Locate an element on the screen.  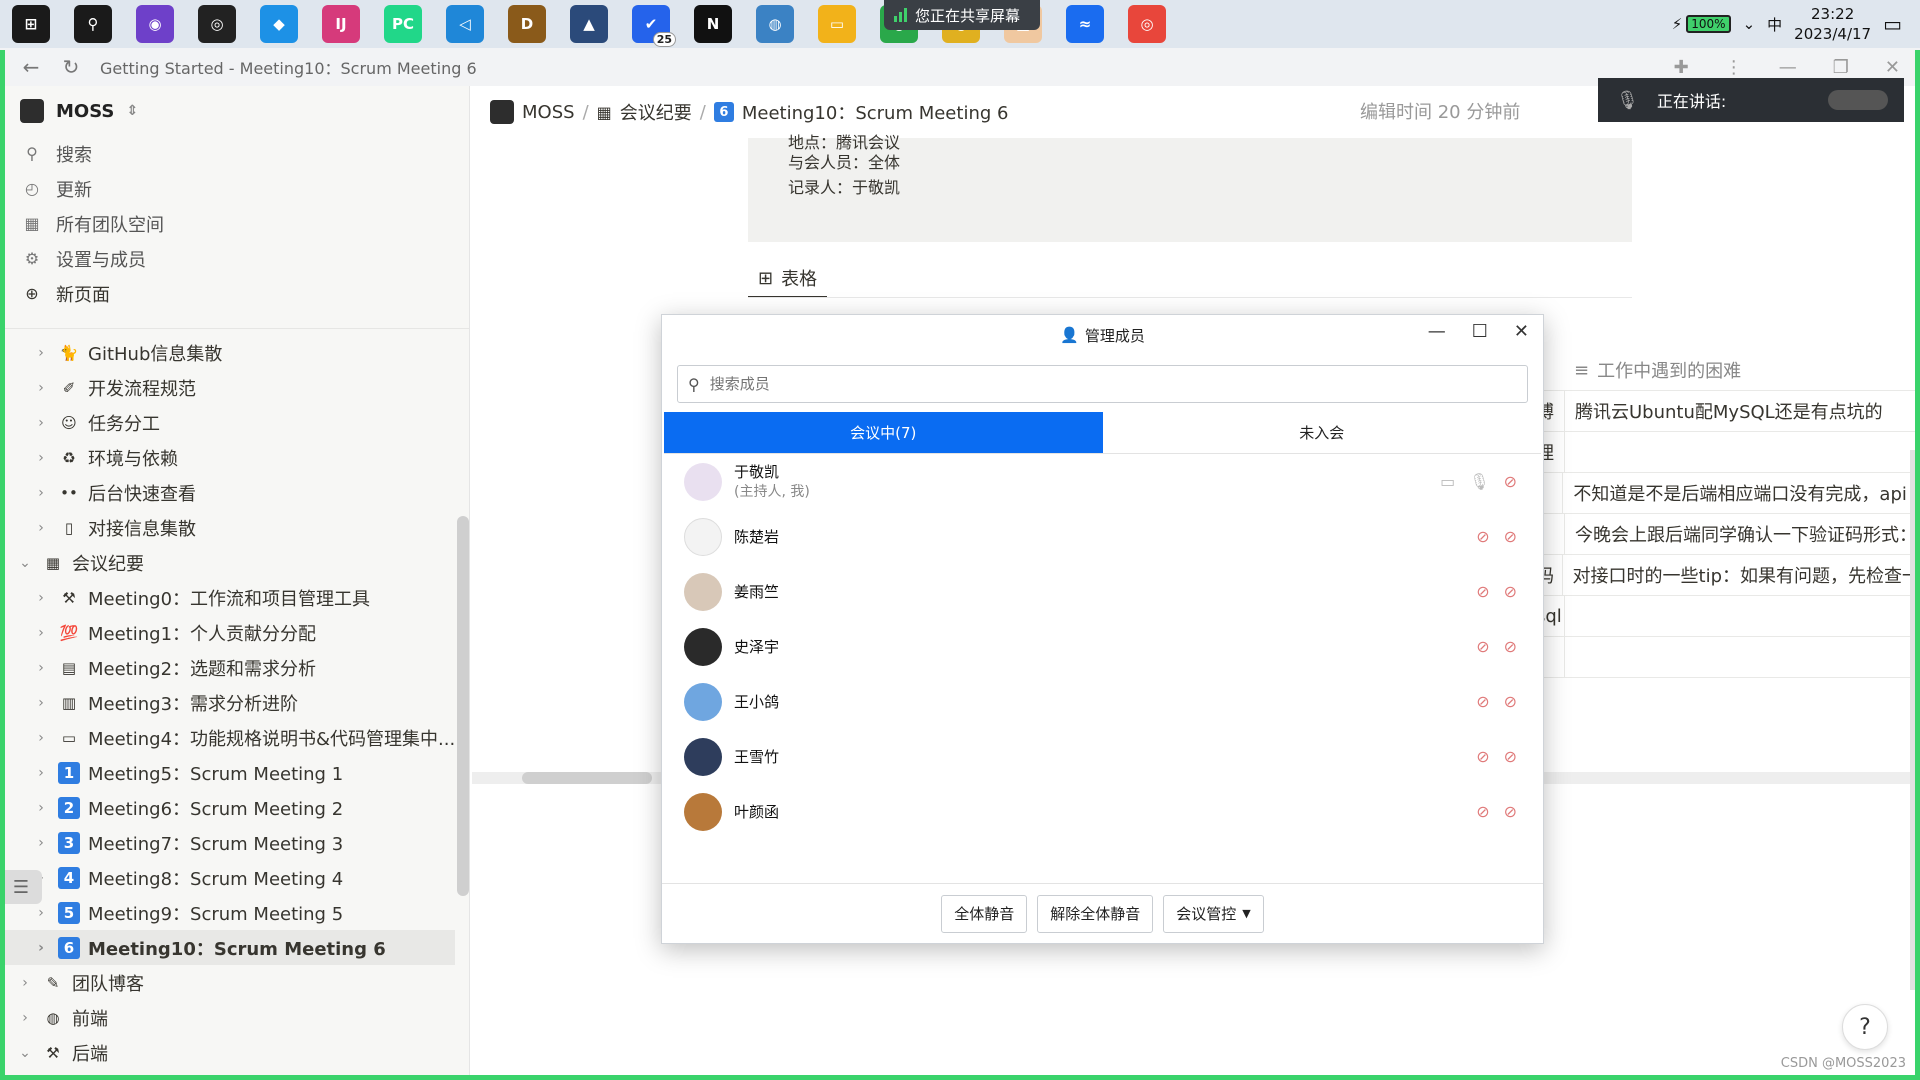
table-row is located at coordinates (1728, 657).